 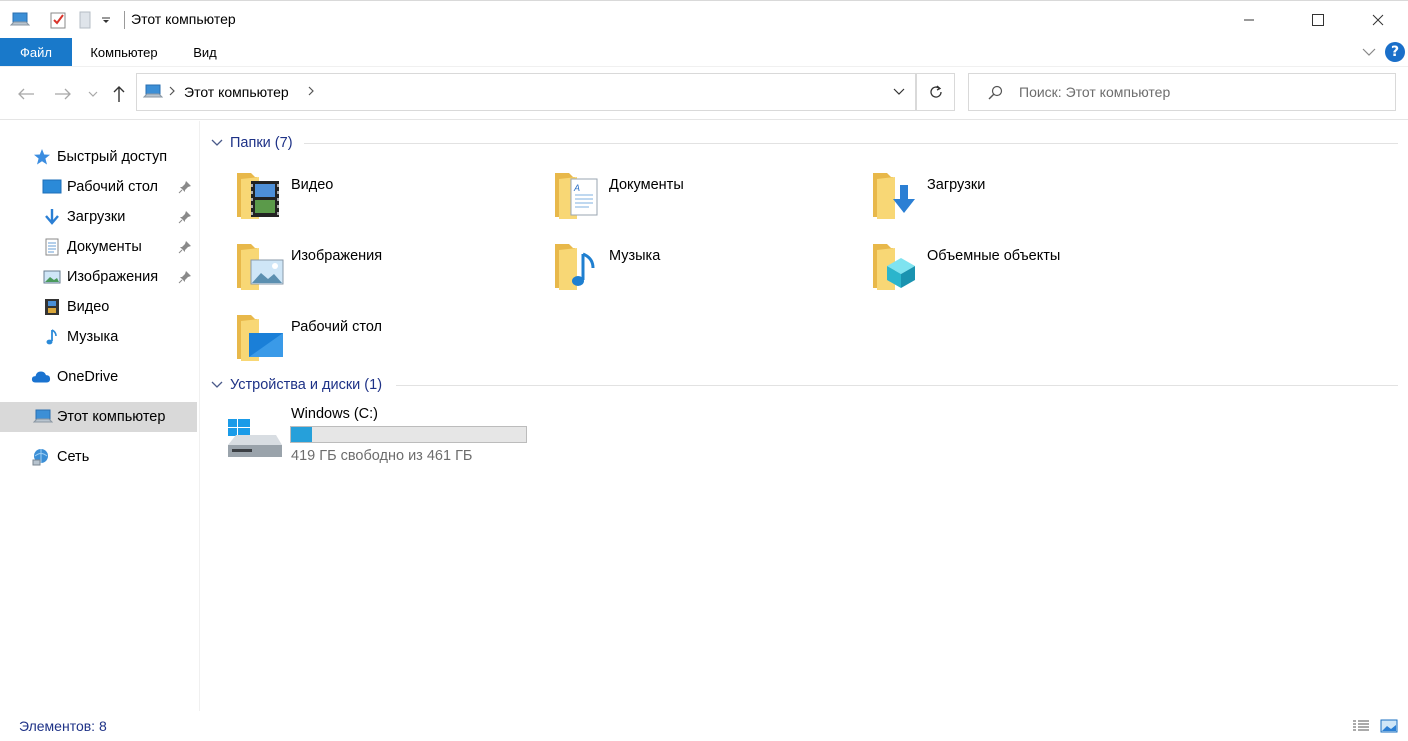 I want to click on folder-label: Рабочий стол, so click(x=337, y=327).